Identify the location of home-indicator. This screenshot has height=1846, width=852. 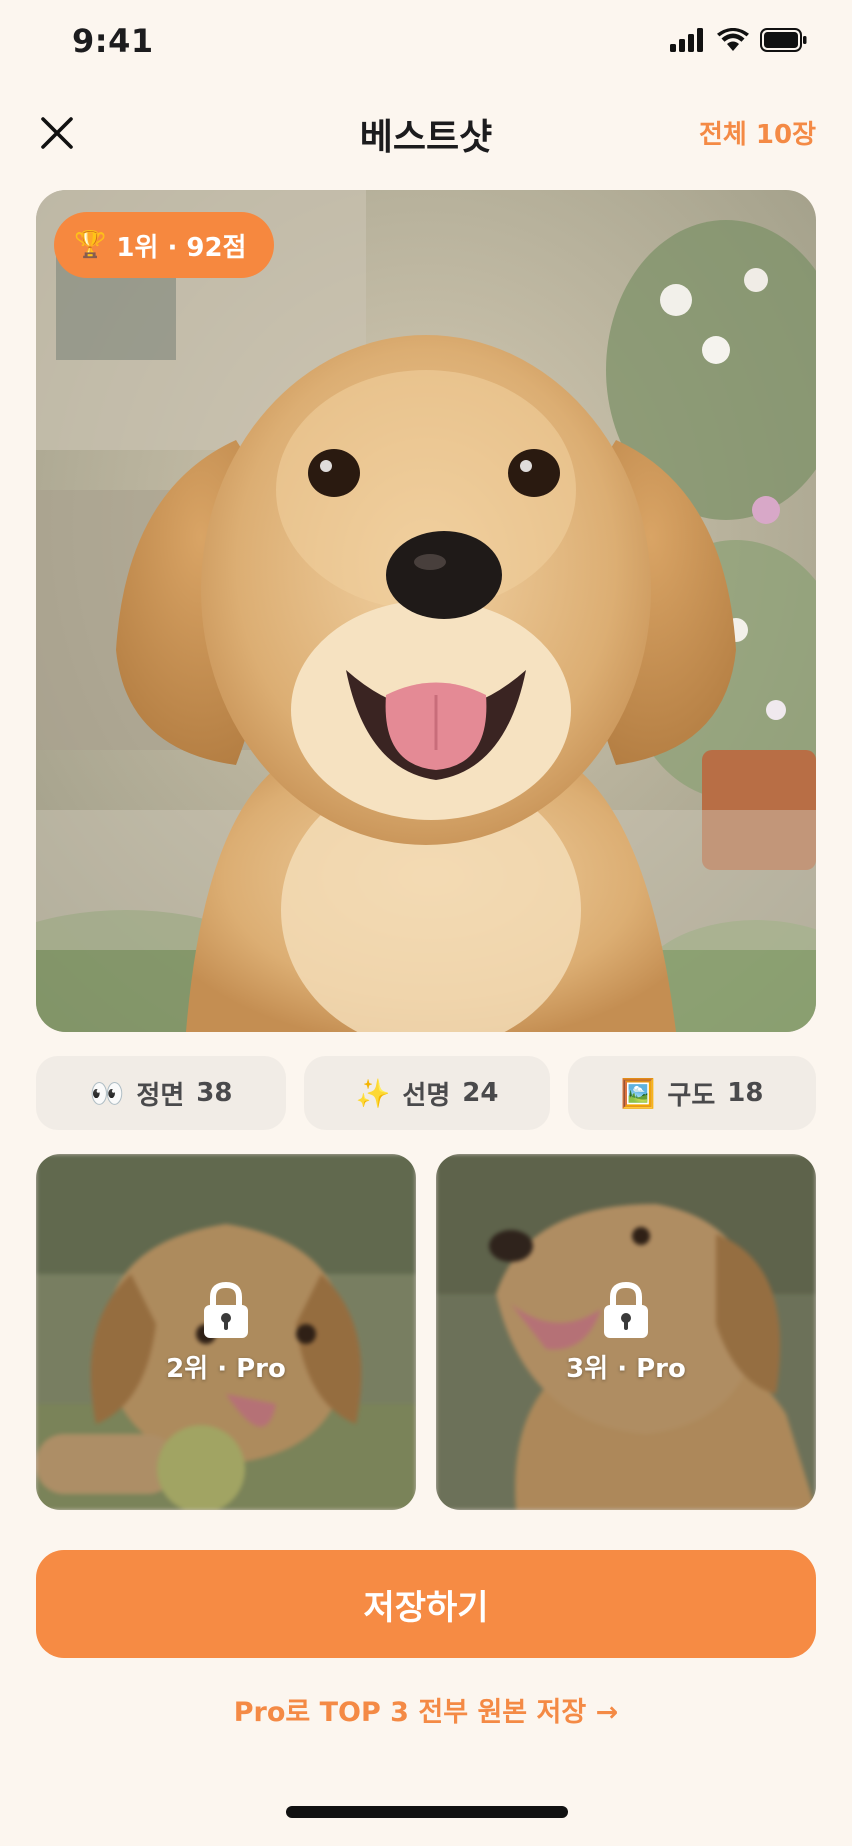
(427, 1812).